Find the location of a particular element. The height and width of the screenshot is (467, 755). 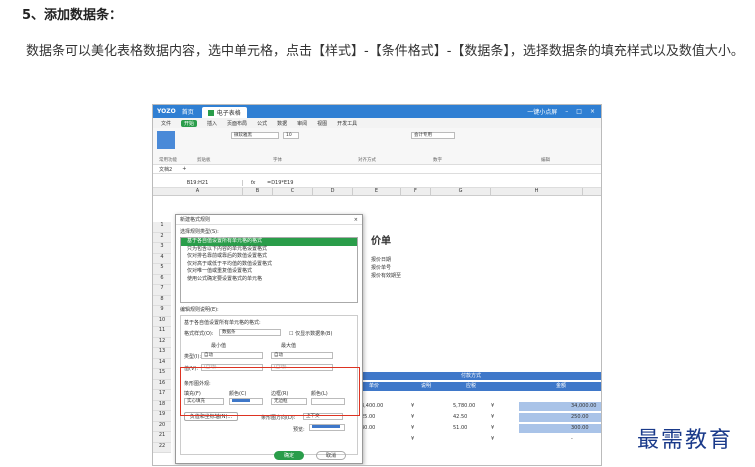

column-header: G is located at coordinates (461, 191).